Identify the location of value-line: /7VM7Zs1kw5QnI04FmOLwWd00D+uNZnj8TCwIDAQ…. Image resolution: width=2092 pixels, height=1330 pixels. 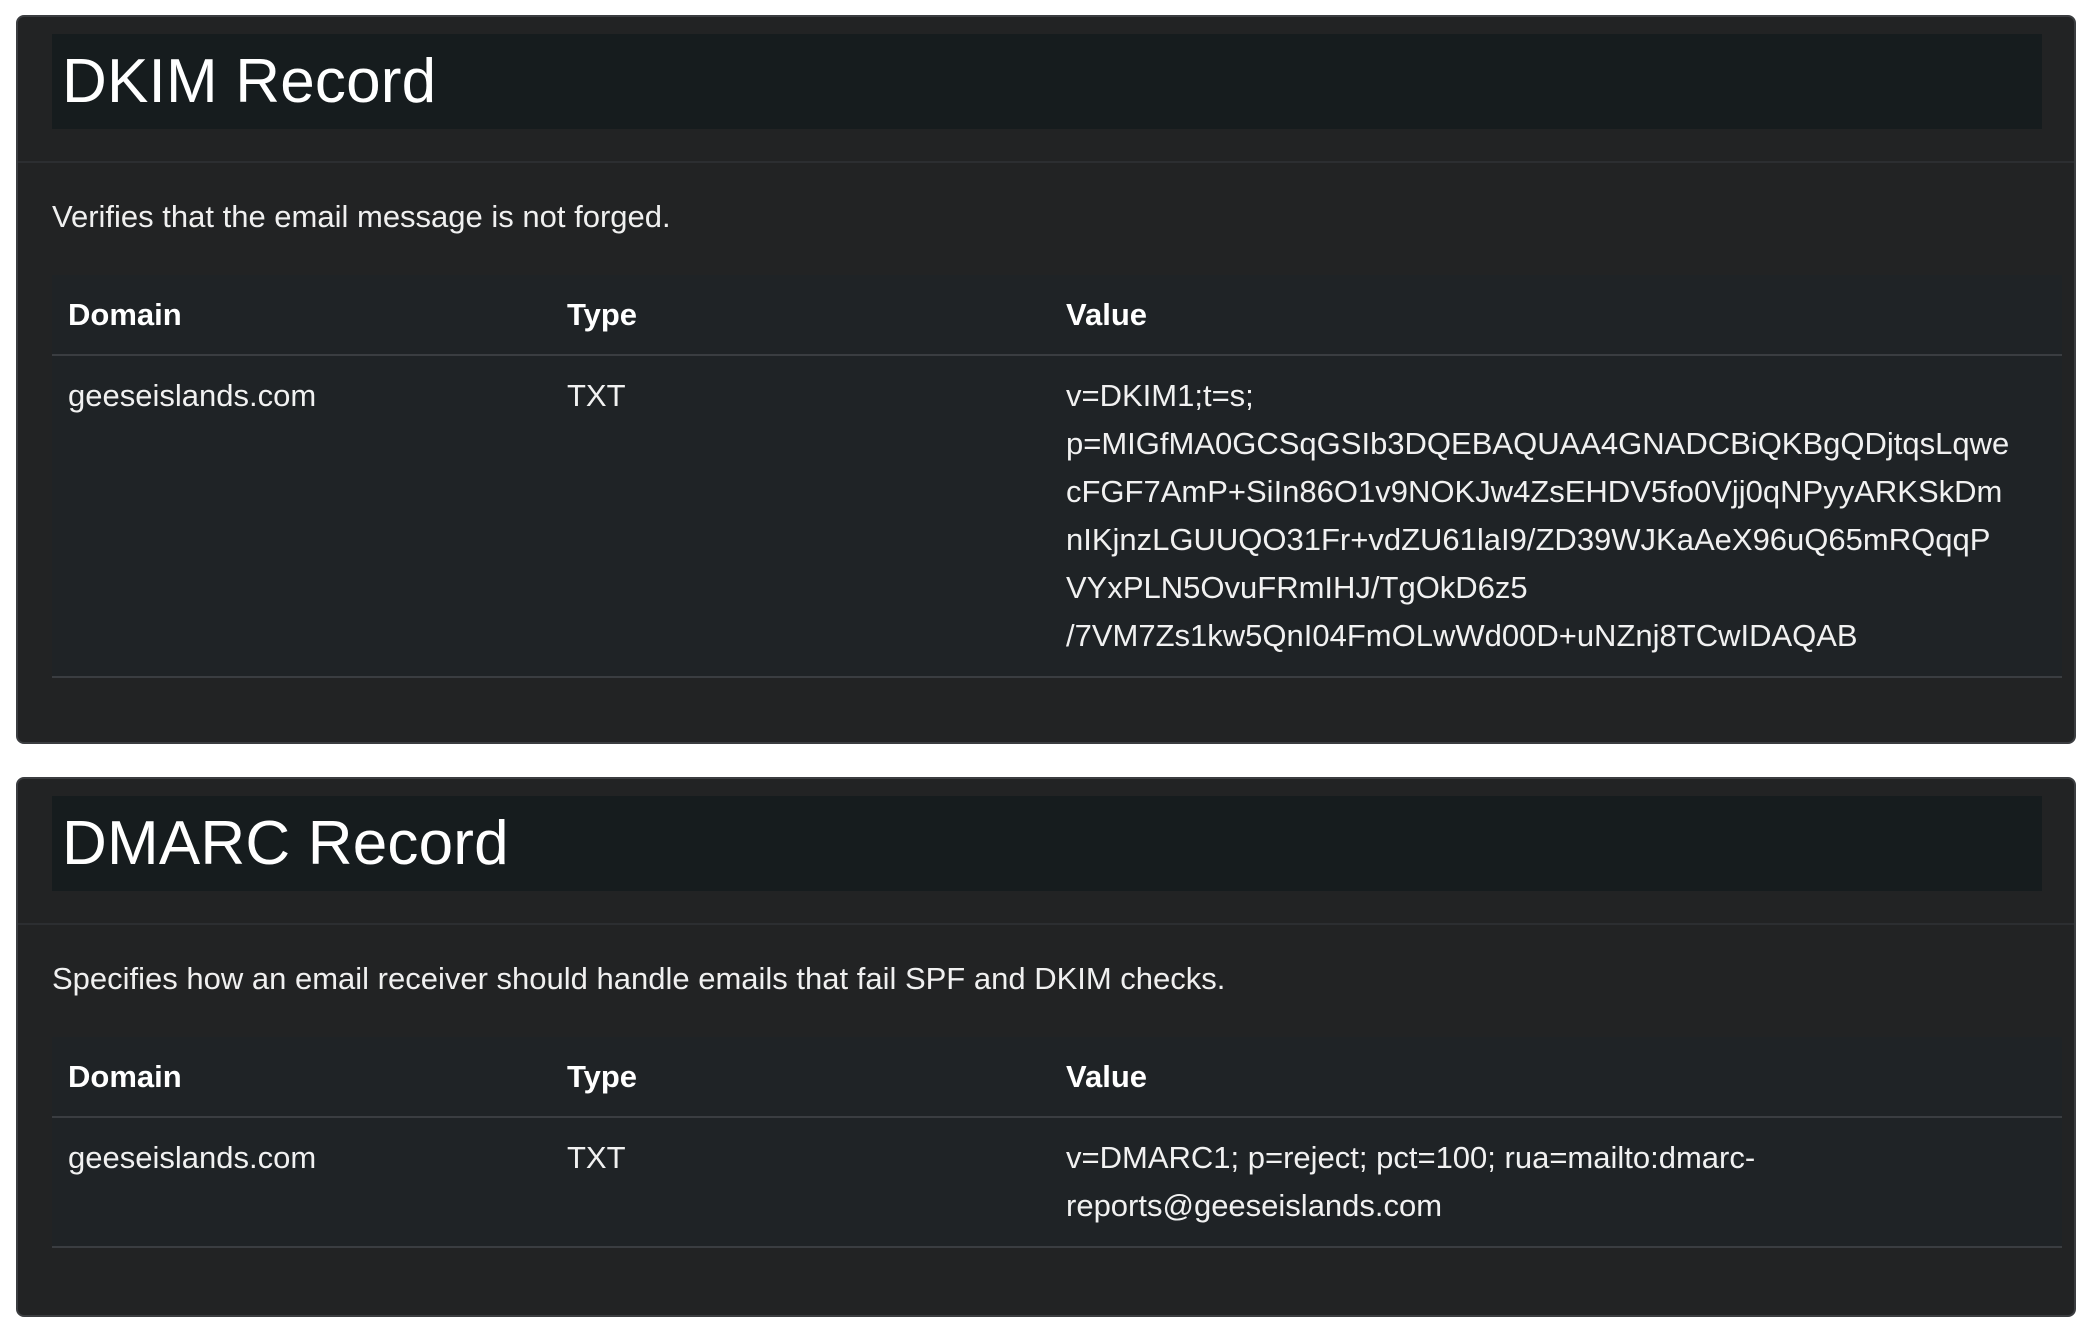
(1462, 635).